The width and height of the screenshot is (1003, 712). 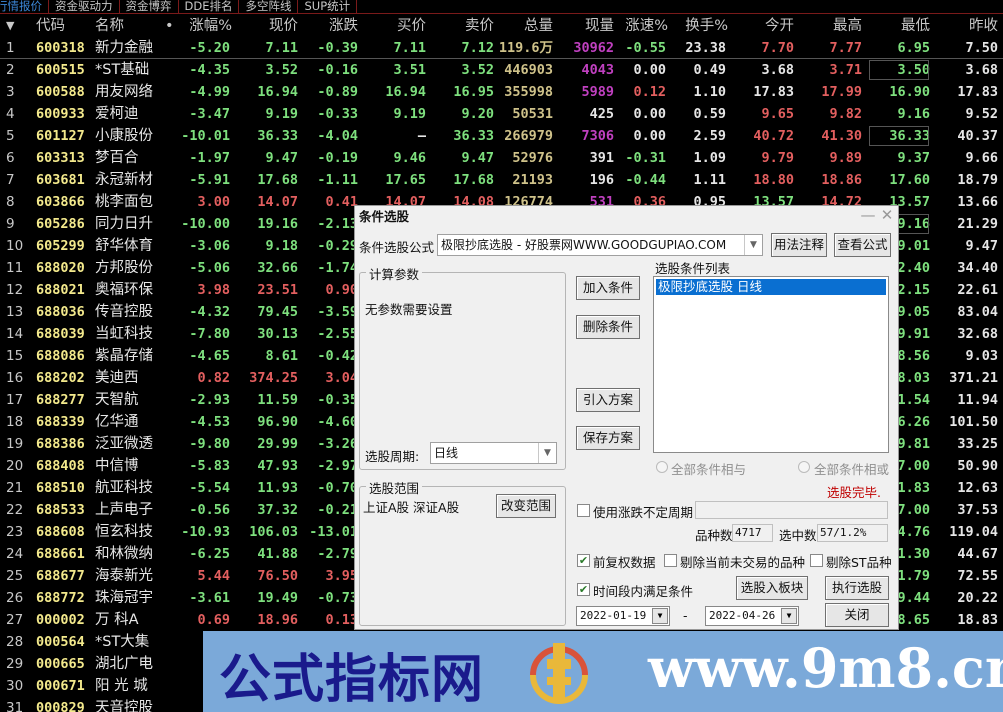 What do you see at coordinates (477, 158) in the screenshot?
I see `ask: 9.47` at bounding box center [477, 158].